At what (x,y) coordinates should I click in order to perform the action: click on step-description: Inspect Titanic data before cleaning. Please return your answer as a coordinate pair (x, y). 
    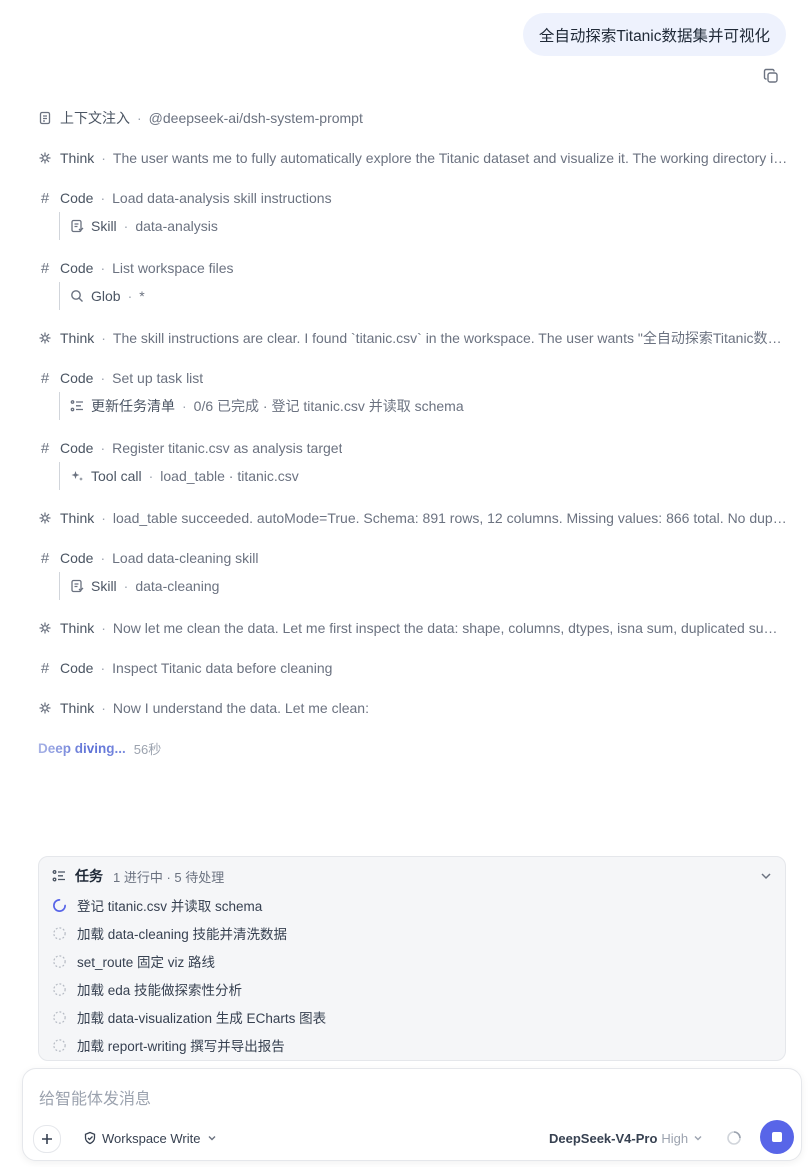
    Looking at the image, I should click on (222, 668).